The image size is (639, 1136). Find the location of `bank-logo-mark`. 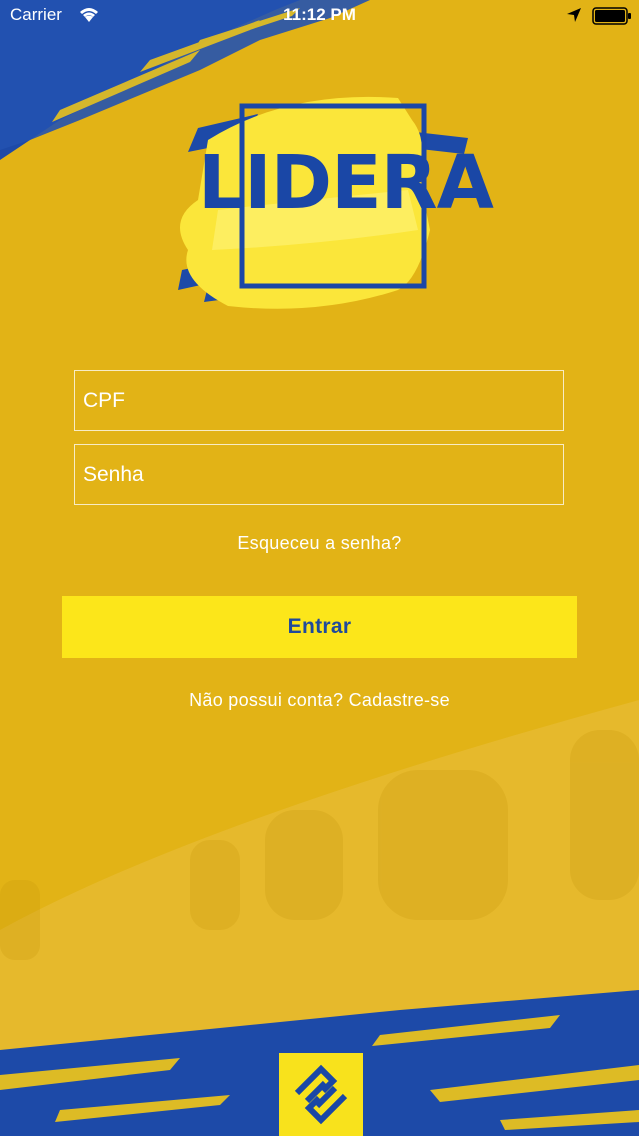

bank-logo-mark is located at coordinates (321, 1094).